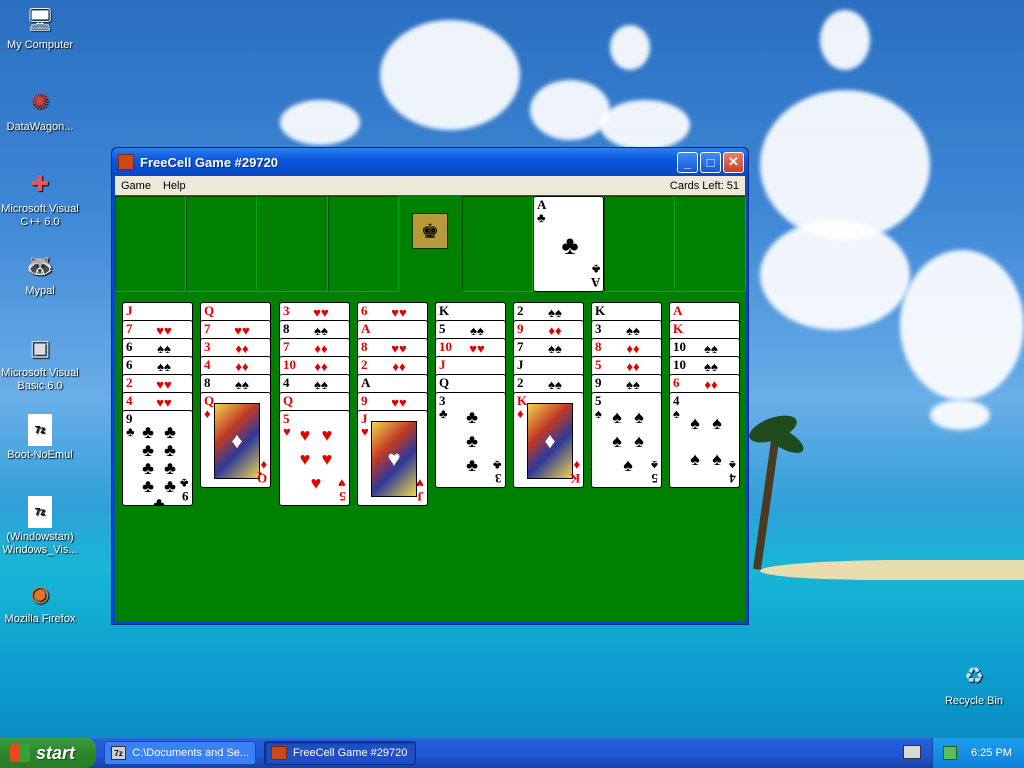  I want to click on system-tray: 6:25 PM, so click(978, 753).